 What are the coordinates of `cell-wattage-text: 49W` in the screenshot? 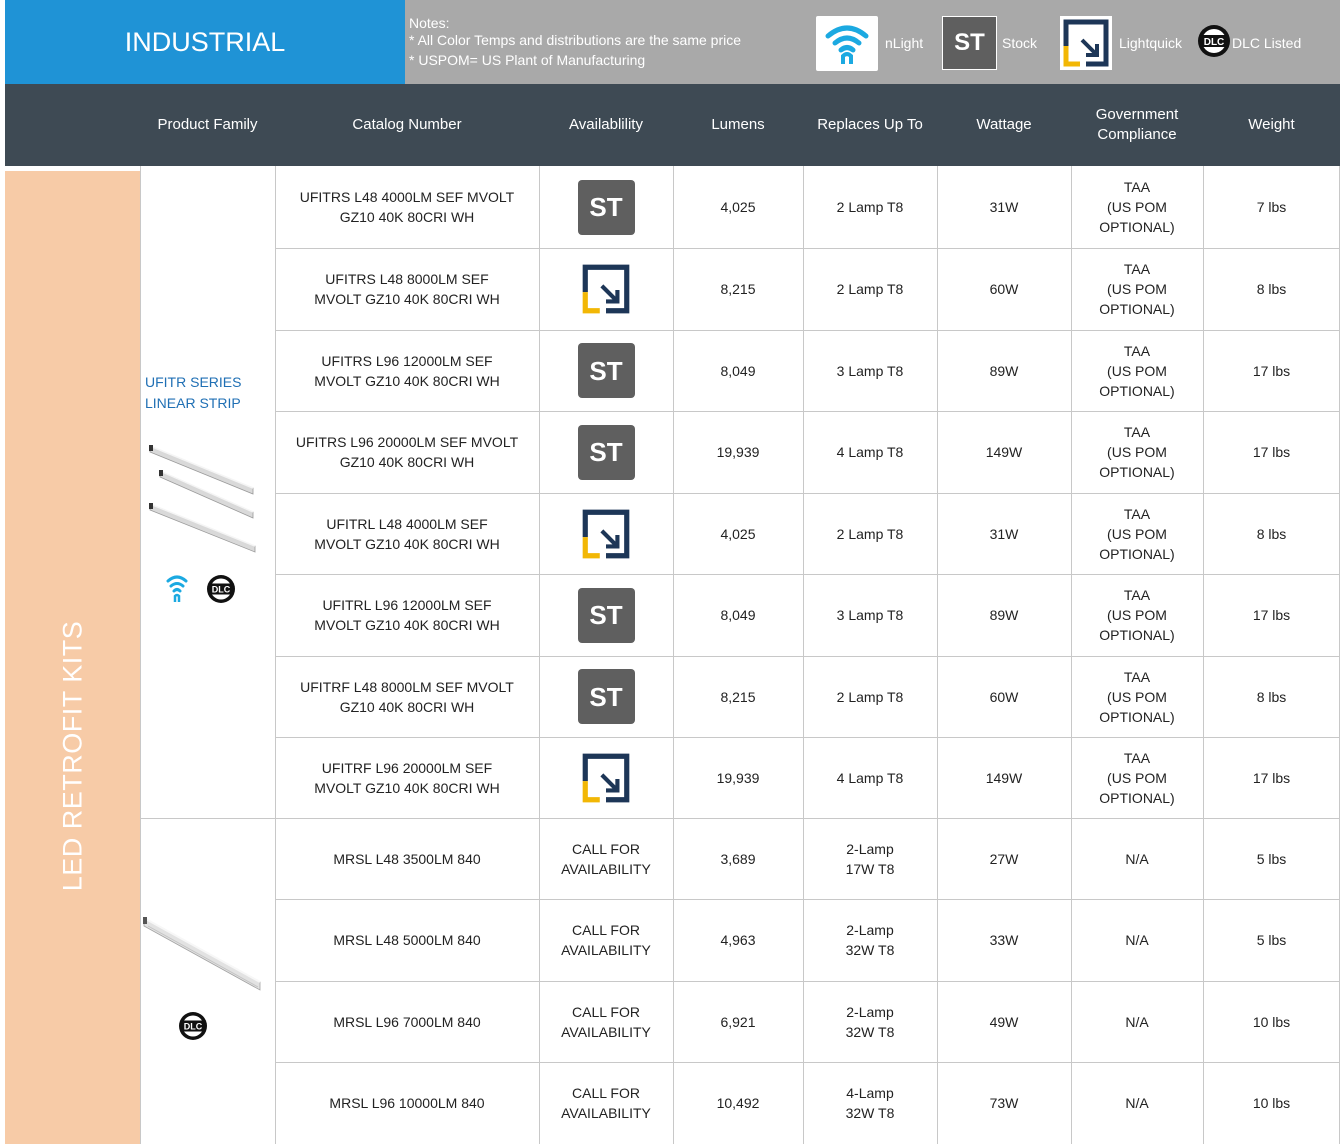 It's located at (1004, 1021).